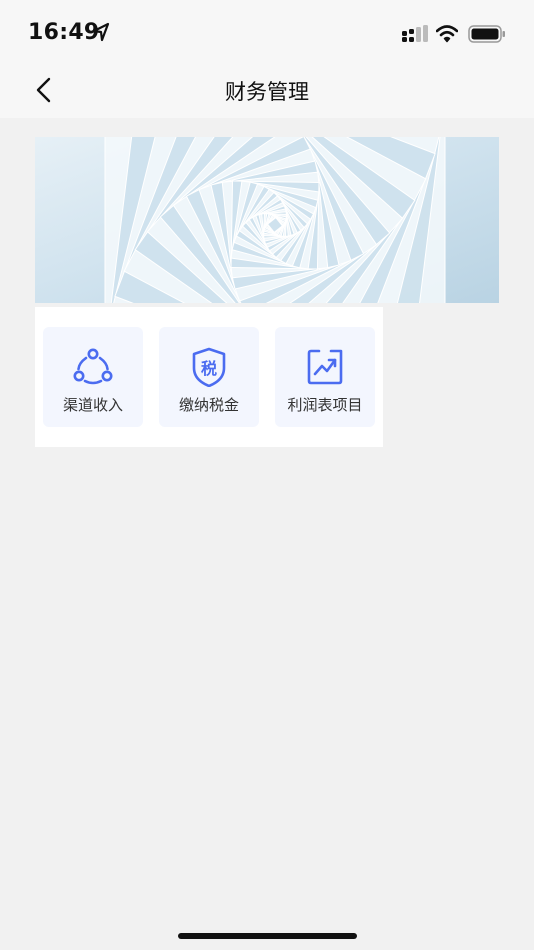 This screenshot has height=950, width=534. I want to click on tax-icon-text: 税, so click(209, 368).